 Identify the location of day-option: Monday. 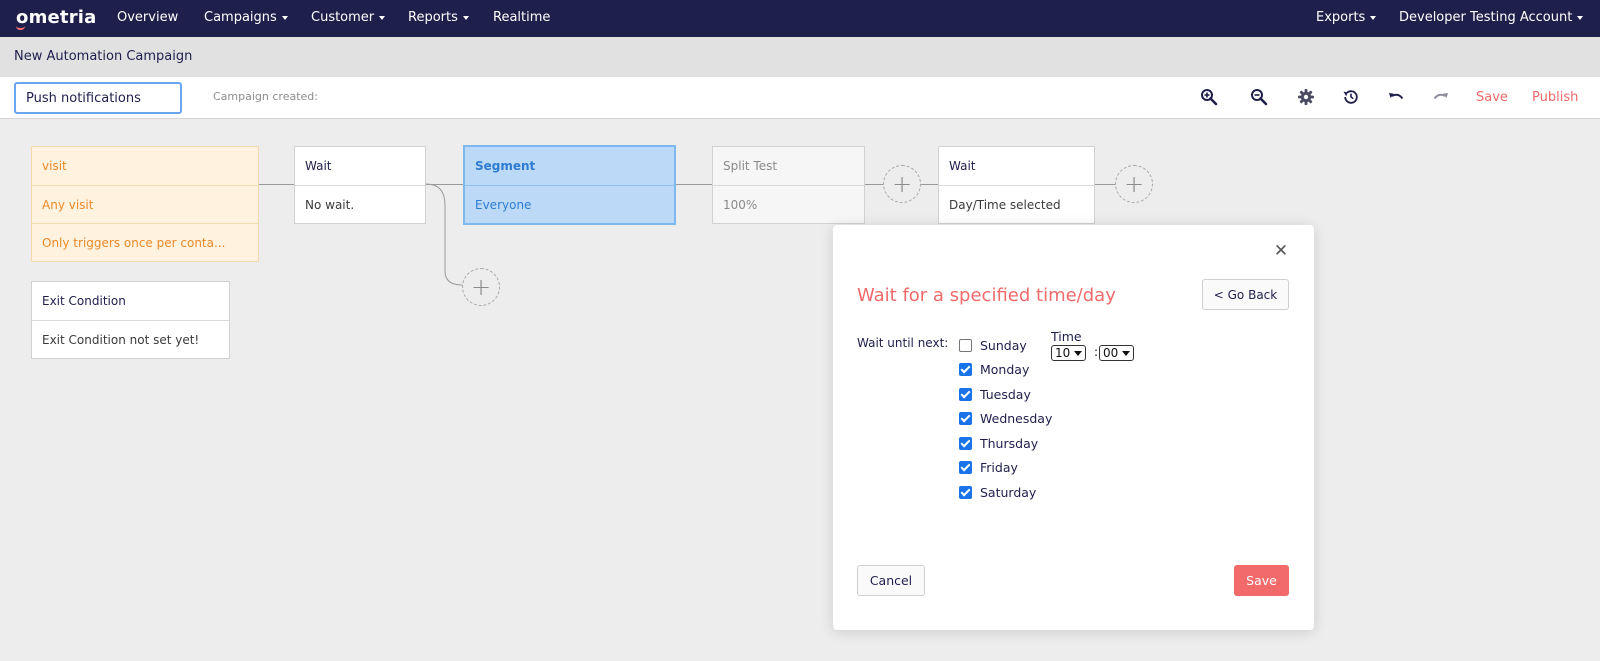
(1005, 370).